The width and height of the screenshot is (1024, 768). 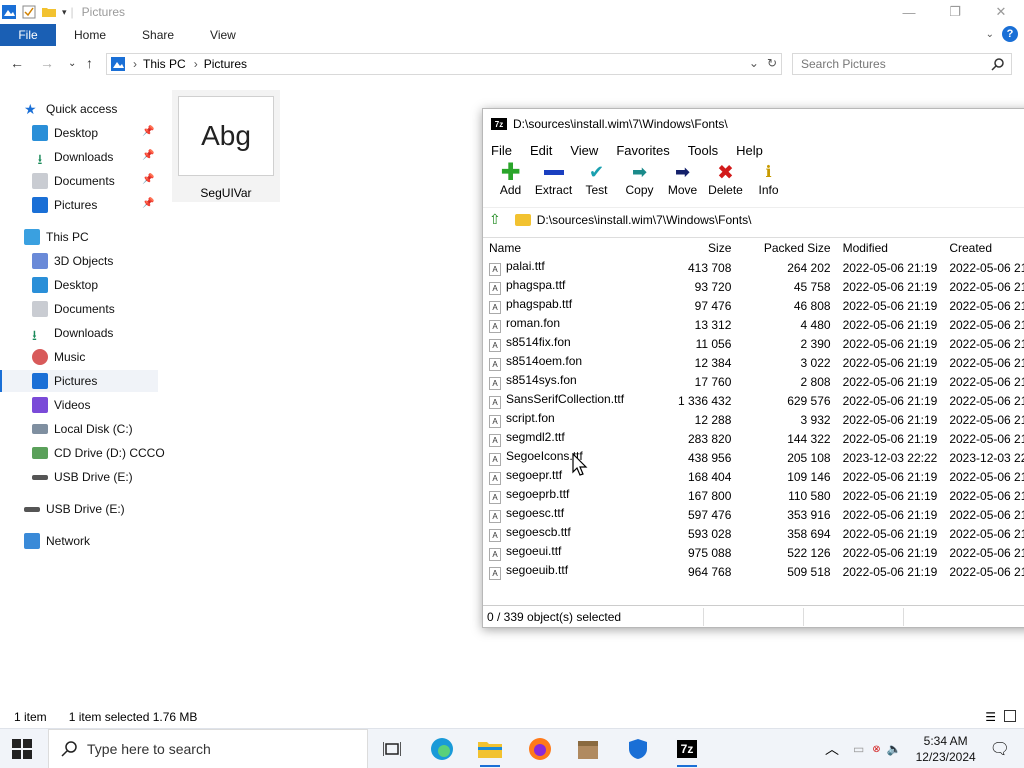 I want to click on test-button: ✔ Test, so click(x=596, y=179).